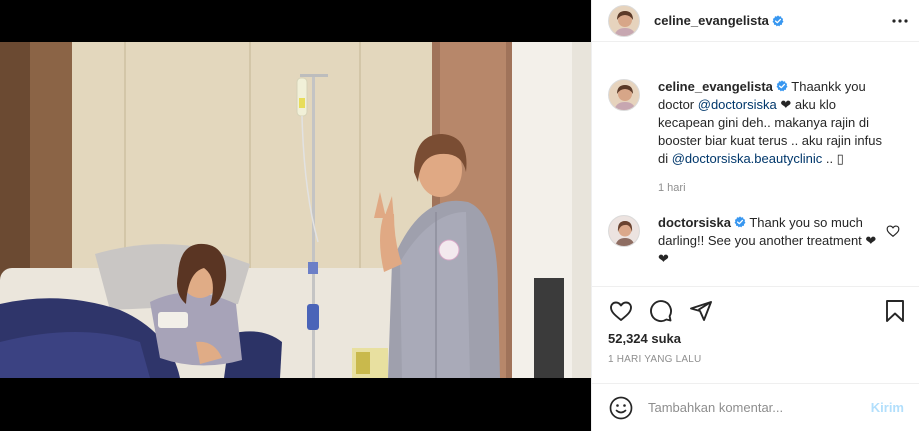 The width and height of the screenshot is (919, 431). What do you see at coordinates (756, 311) in the screenshot?
I see `action-bar` at bounding box center [756, 311].